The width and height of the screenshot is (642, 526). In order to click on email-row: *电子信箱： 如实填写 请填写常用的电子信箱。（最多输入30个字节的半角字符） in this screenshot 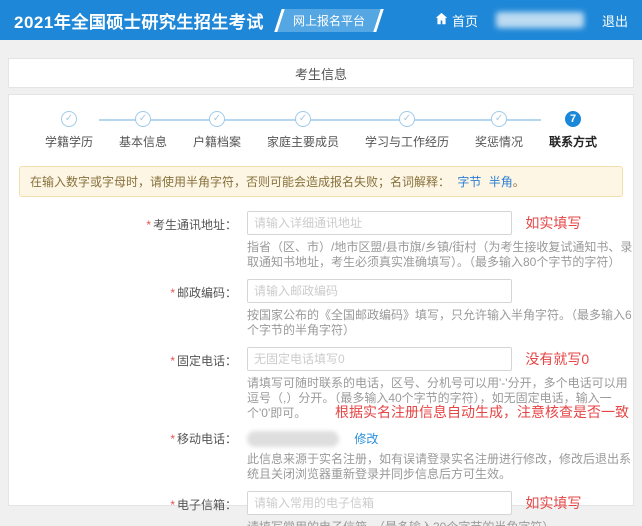, I will do `click(321, 508)`.